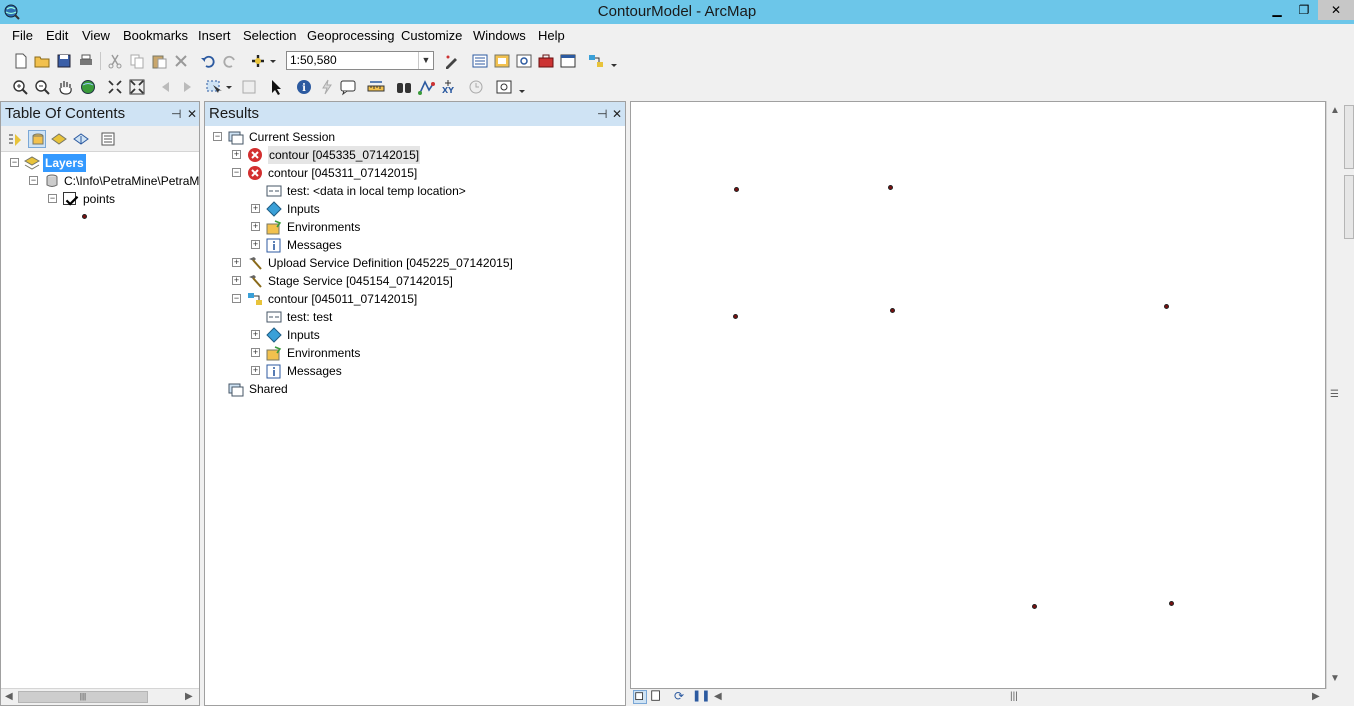 The image size is (1354, 706). I want to click on undo-icon, so click(208, 61).